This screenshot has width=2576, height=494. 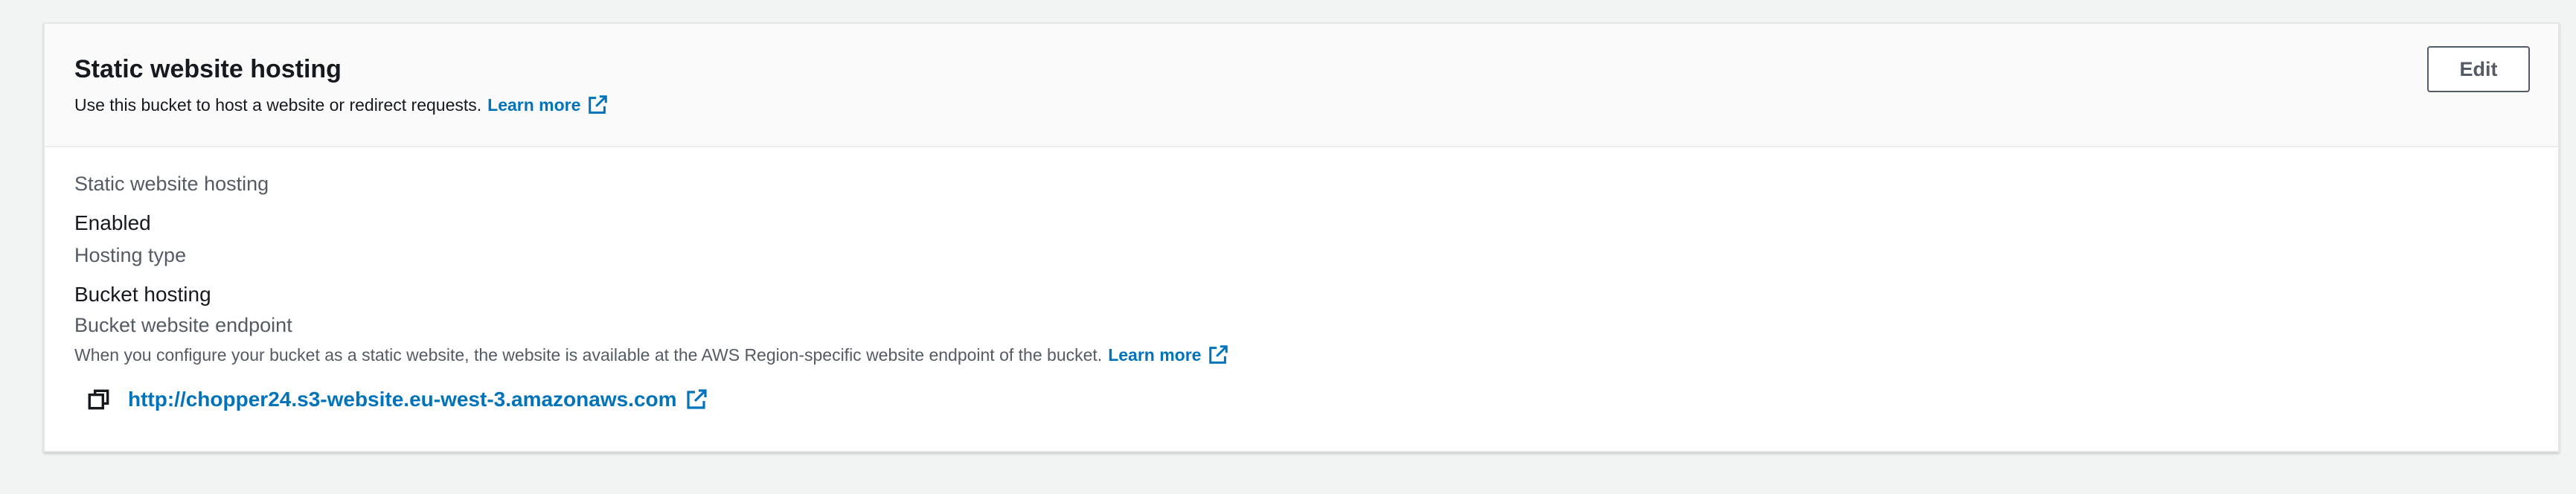 What do you see at coordinates (113, 223) in the screenshot?
I see `static-hosting-value: Enabled` at bounding box center [113, 223].